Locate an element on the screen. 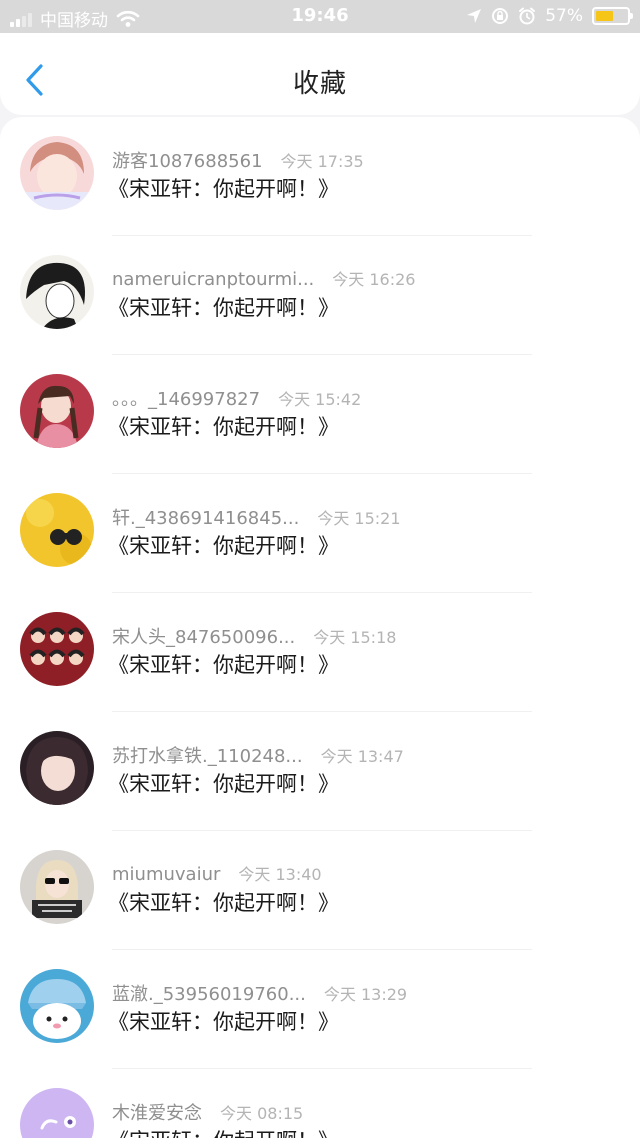 The image size is (640, 1138). location-icon is located at coordinates (474, 16).